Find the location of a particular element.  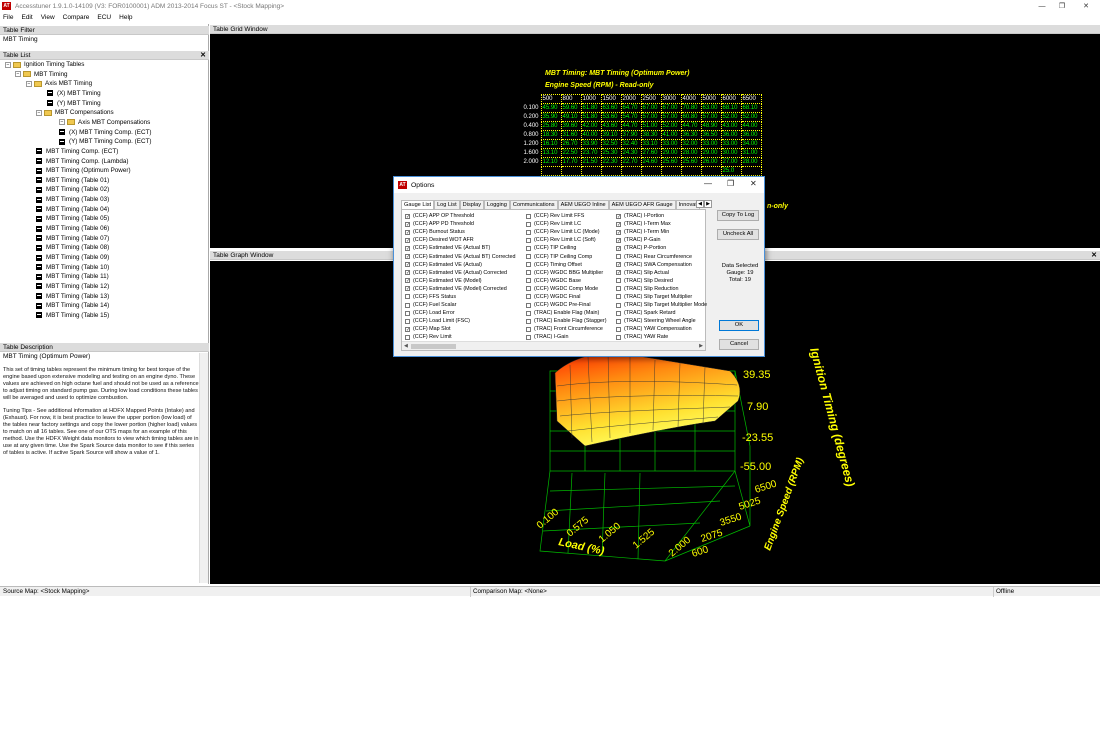

table-cell: 59.60 is located at coordinates (571, 108).